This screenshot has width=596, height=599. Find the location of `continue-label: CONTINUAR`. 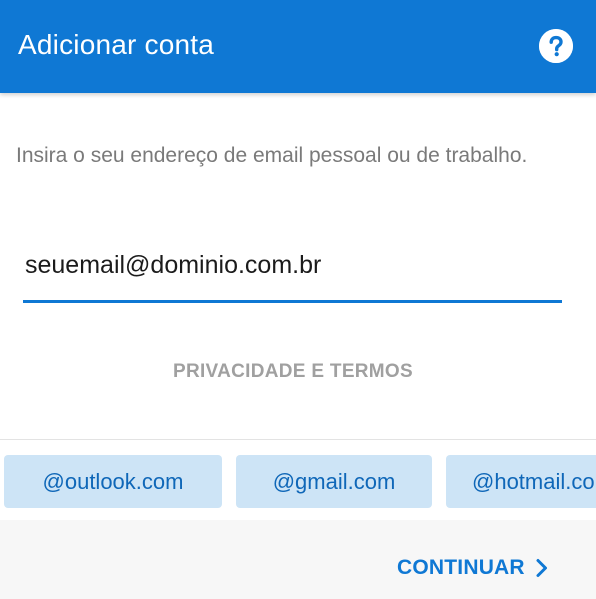

continue-label: CONTINUAR is located at coordinates (461, 567).